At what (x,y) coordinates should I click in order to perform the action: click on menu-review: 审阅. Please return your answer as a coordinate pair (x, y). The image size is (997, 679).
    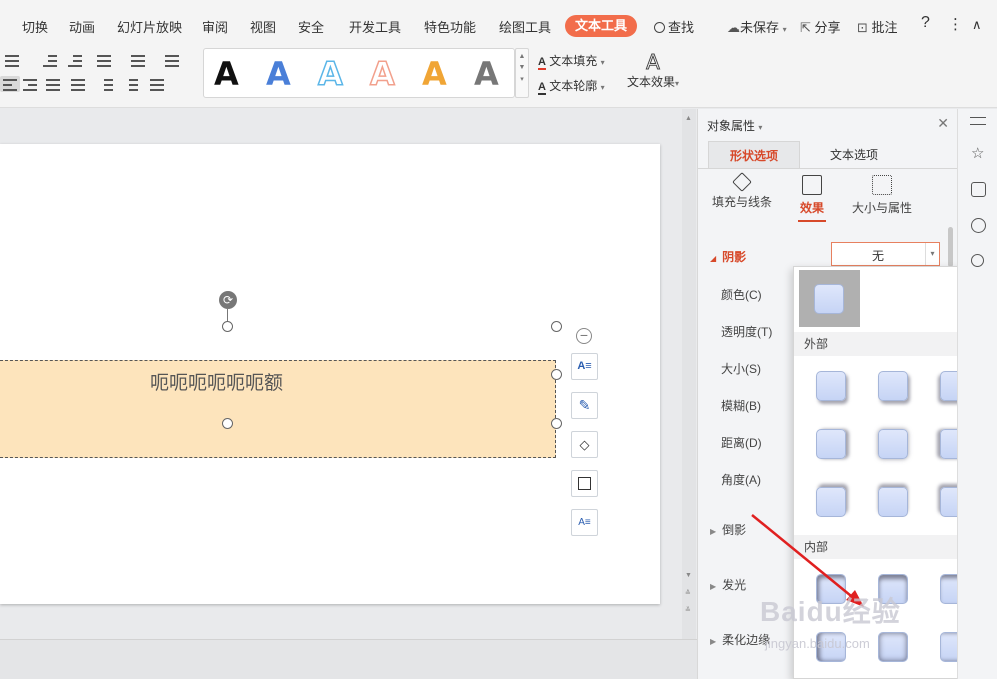
    Looking at the image, I should click on (215, 26).